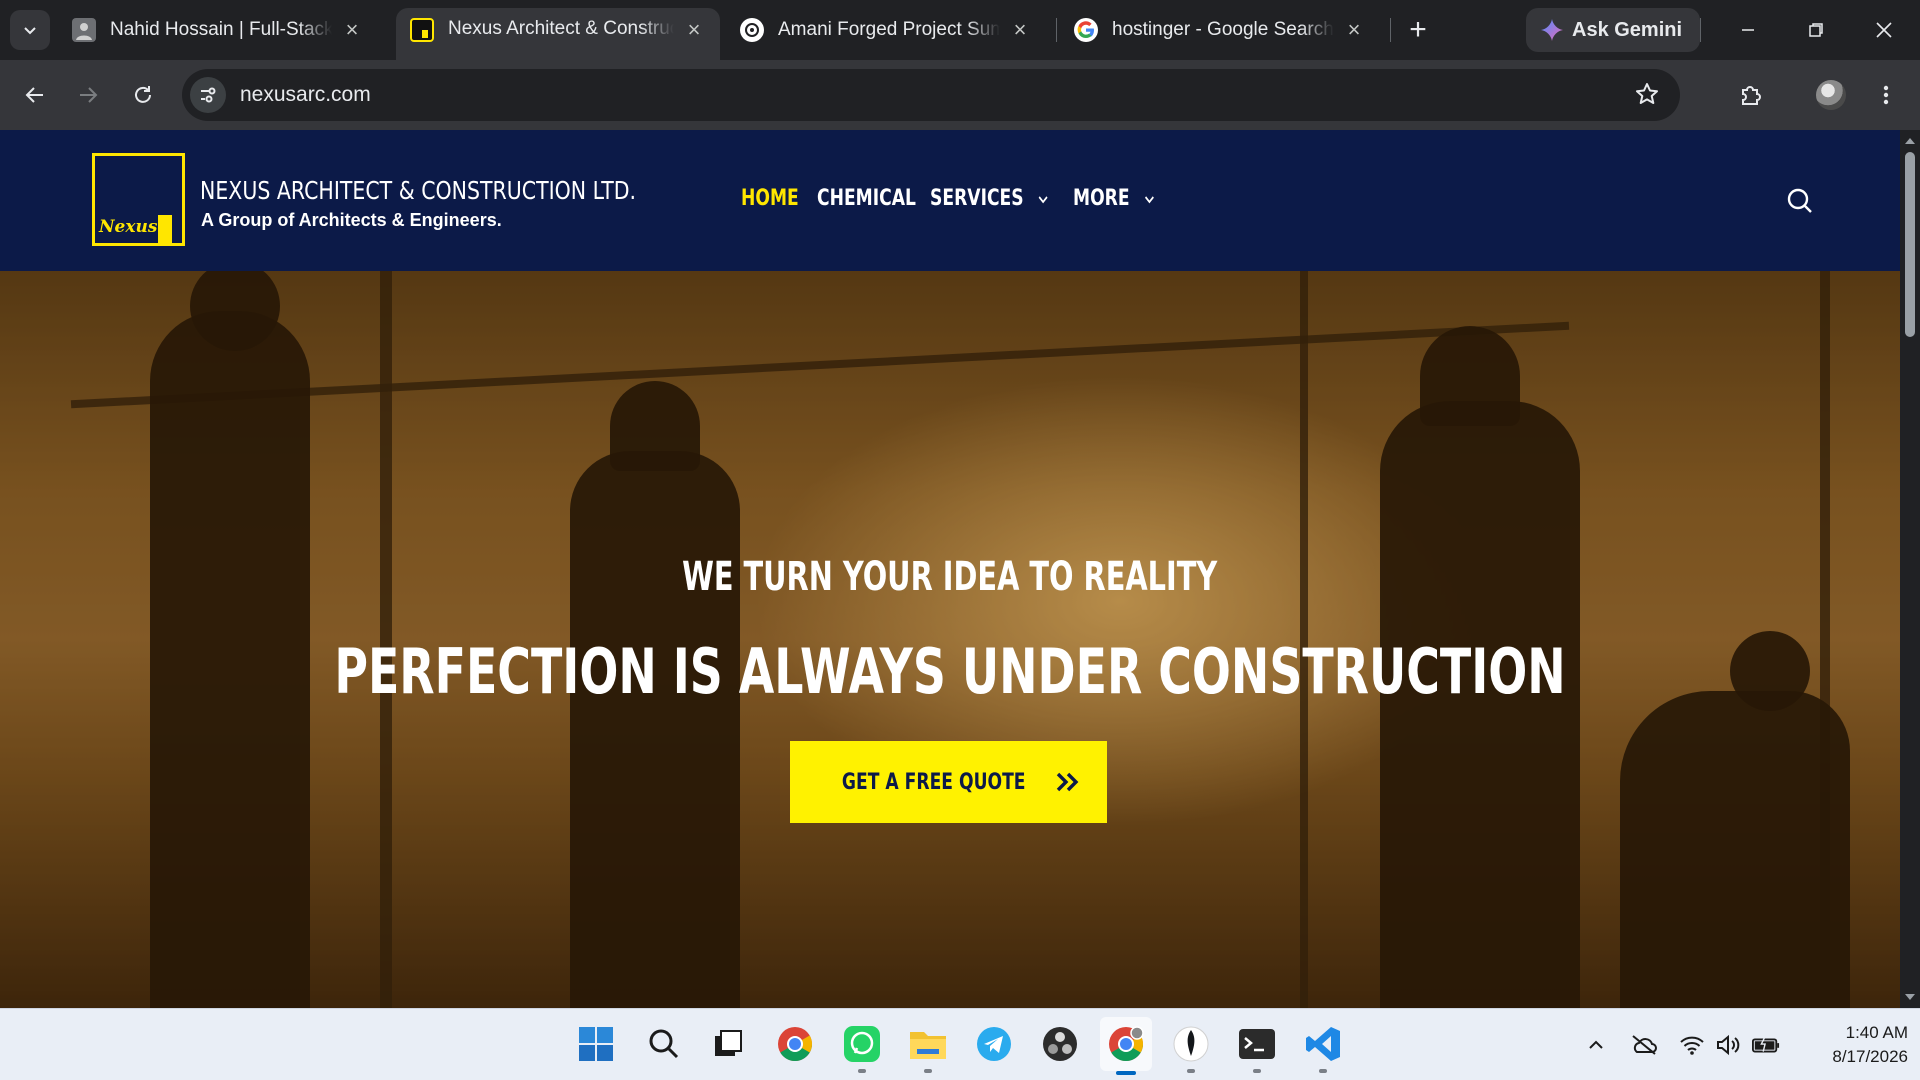  What do you see at coordinates (1068, 782) in the screenshot?
I see `double-chevron-right-icon` at bounding box center [1068, 782].